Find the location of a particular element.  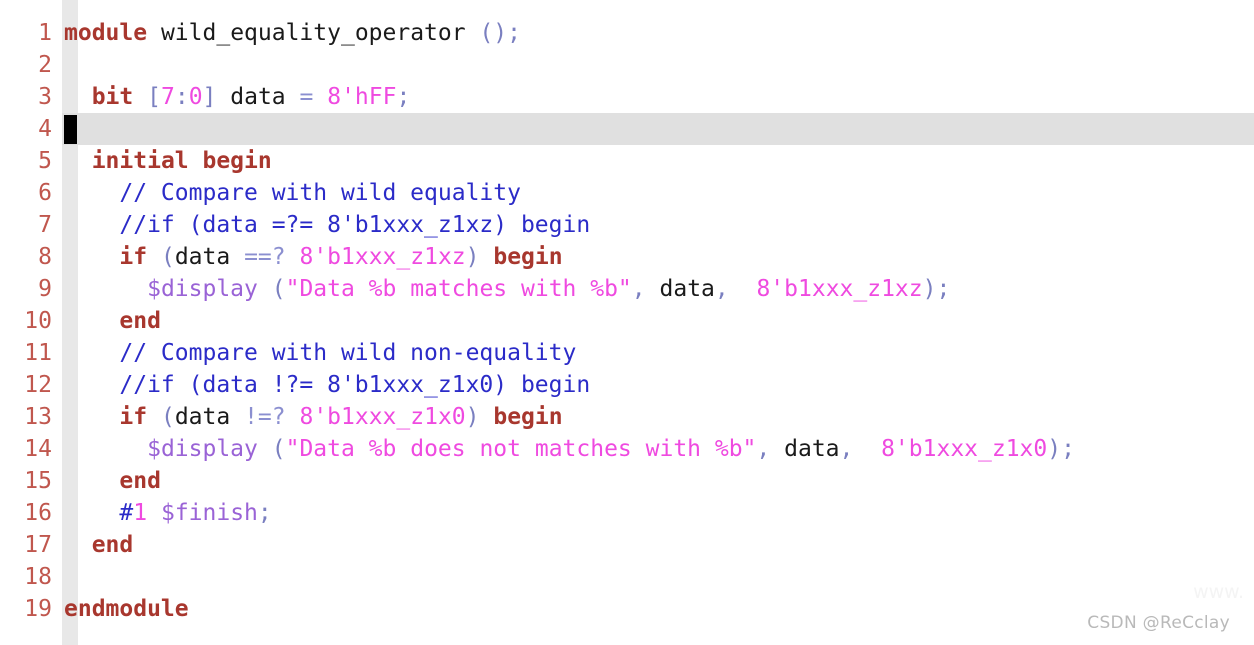

line-code: if (data !=? 8'b1xxx_z1x0) begin is located at coordinates (313, 417).